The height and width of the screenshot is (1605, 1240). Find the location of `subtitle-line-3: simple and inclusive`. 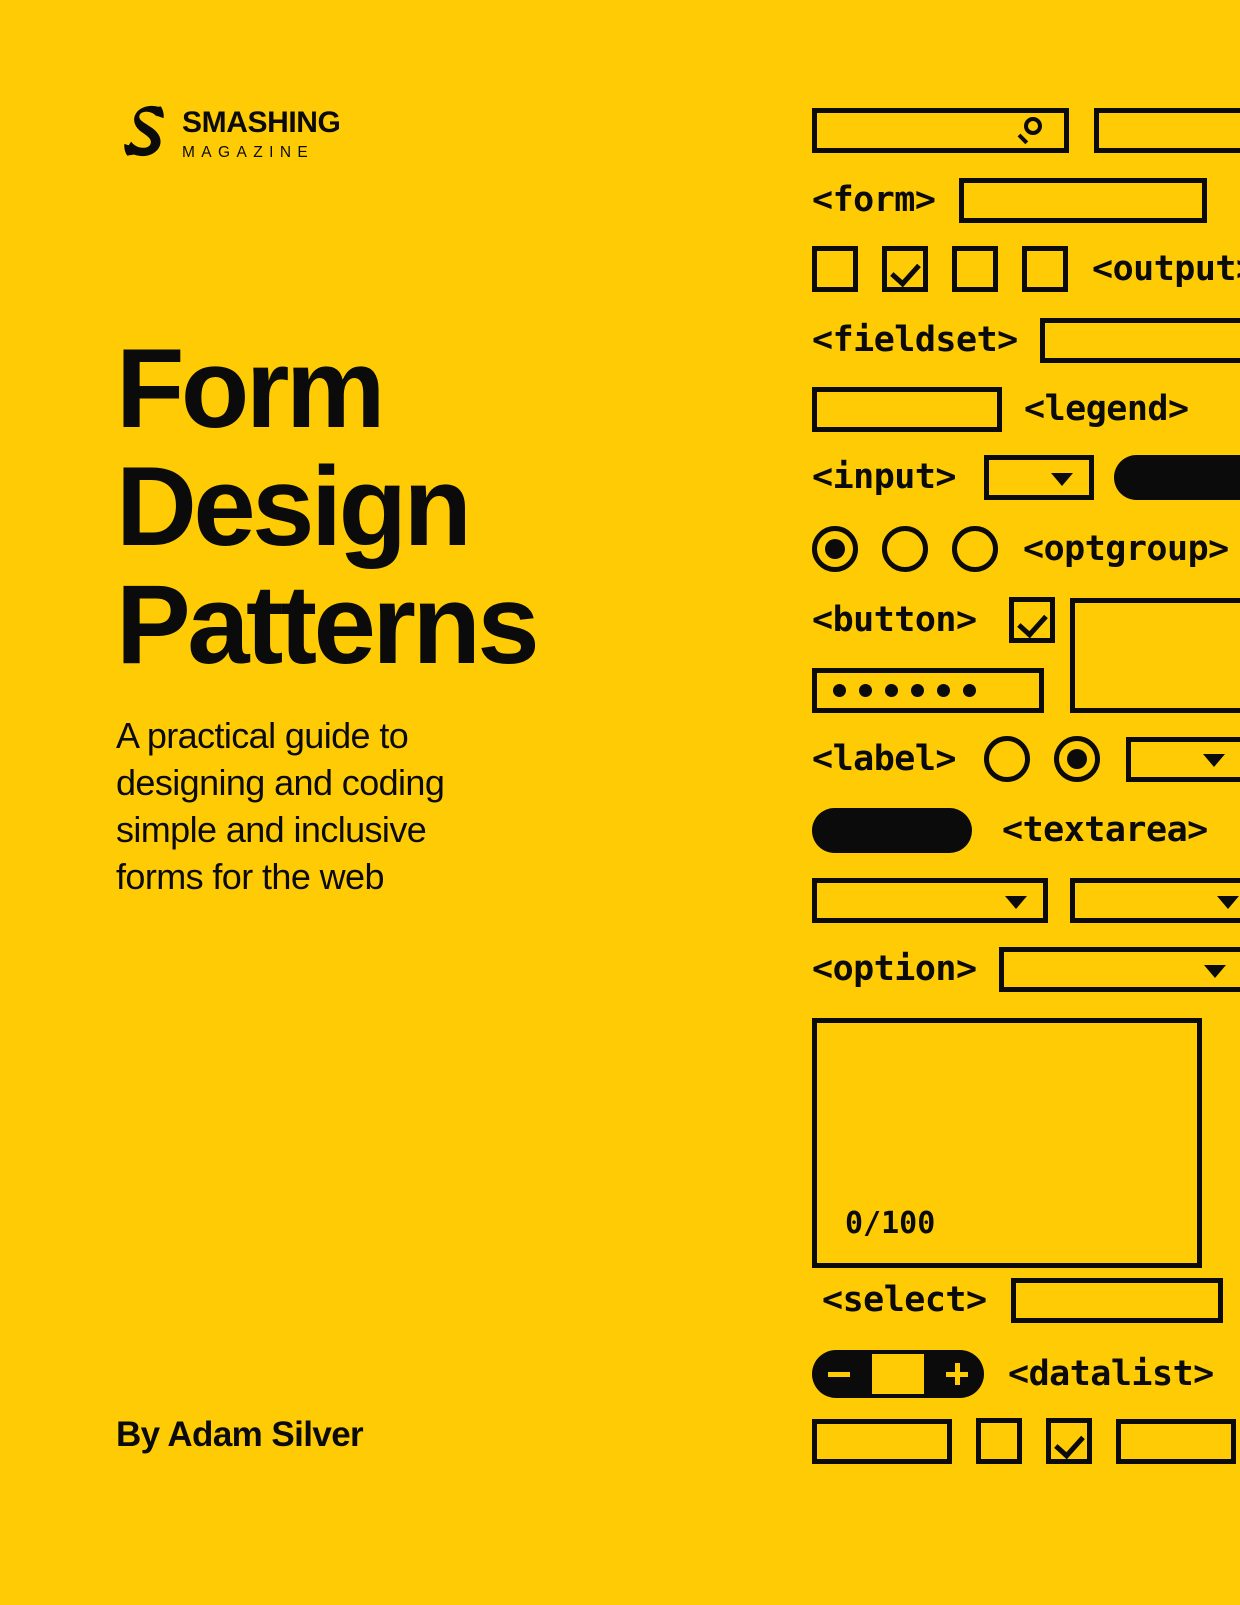

subtitle-line-3: simple and inclusive is located at coordinates (271, 829).